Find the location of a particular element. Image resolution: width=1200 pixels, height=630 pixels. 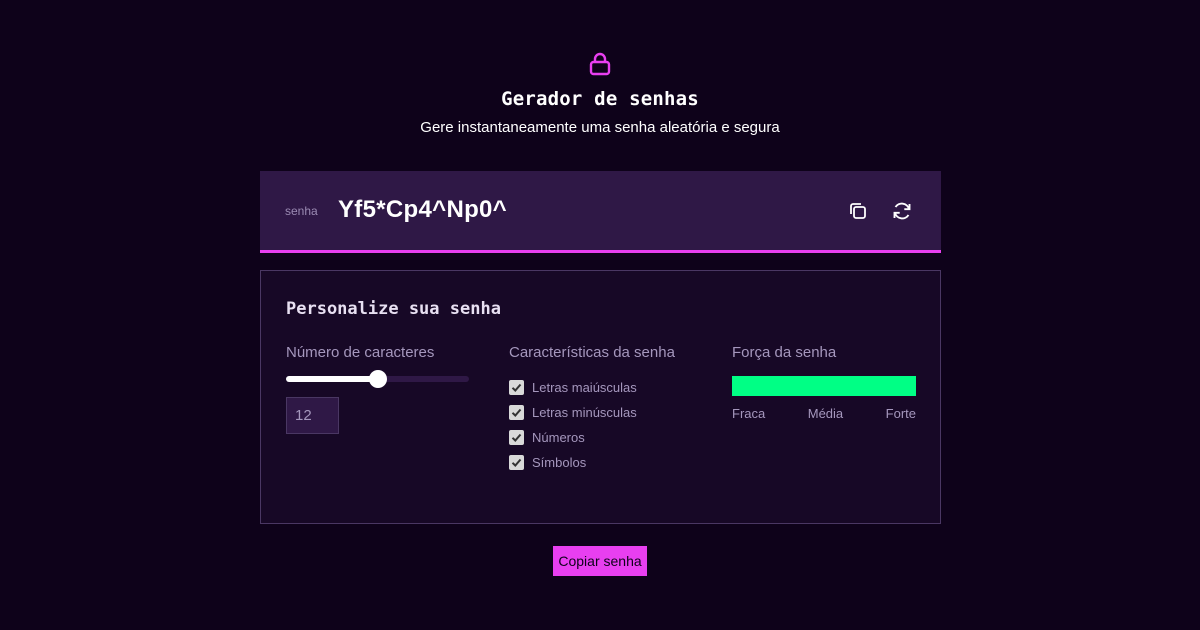

length-slider is located at coordinates (377, 379).